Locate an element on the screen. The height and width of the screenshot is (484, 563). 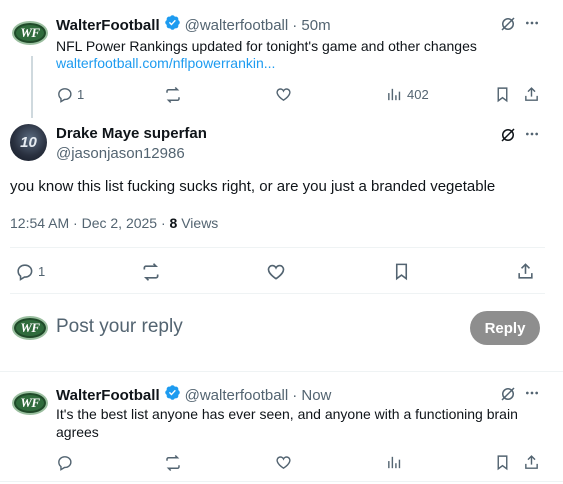
tweet-time: · 50m is located at coordinates (311, 25).